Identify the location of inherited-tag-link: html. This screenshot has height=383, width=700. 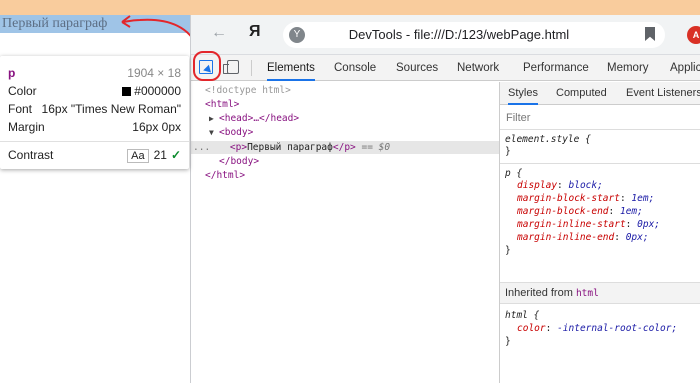
(587, 293).